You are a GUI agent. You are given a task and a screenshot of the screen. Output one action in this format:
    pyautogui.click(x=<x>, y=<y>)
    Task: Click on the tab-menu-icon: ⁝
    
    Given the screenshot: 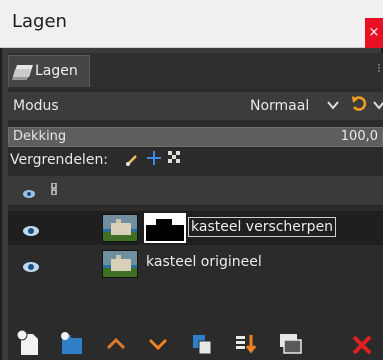 What is the action you would take?
    pyautogui.click(x=379, y=68)
    